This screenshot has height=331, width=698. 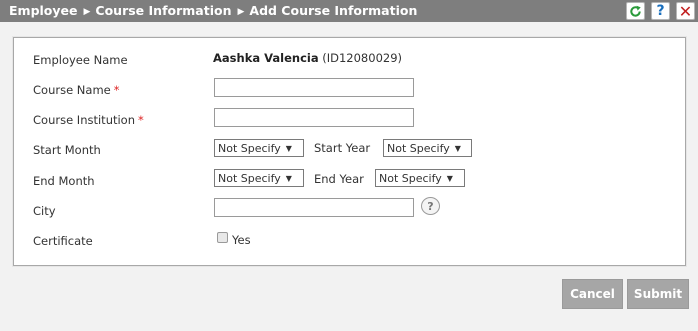 I want to click on certificate-option-label: Yes, so click(x=241, y=240).